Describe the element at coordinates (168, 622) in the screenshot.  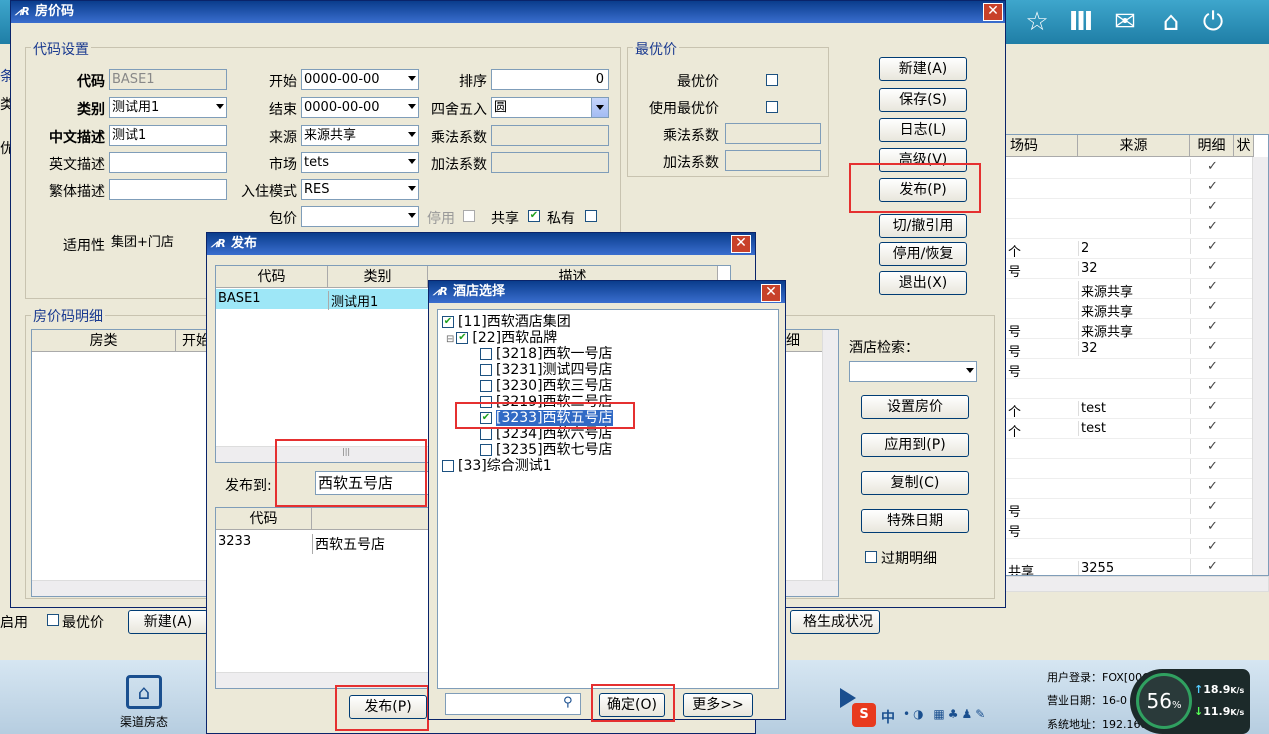
I see `bg-new-button: 新建(A)` at that location.